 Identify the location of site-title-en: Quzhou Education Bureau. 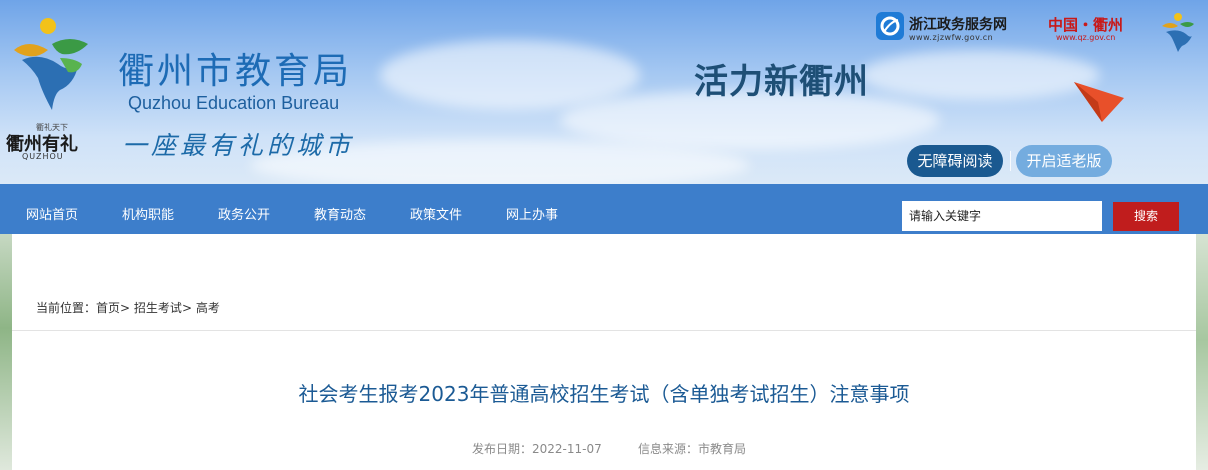
(234, 103).